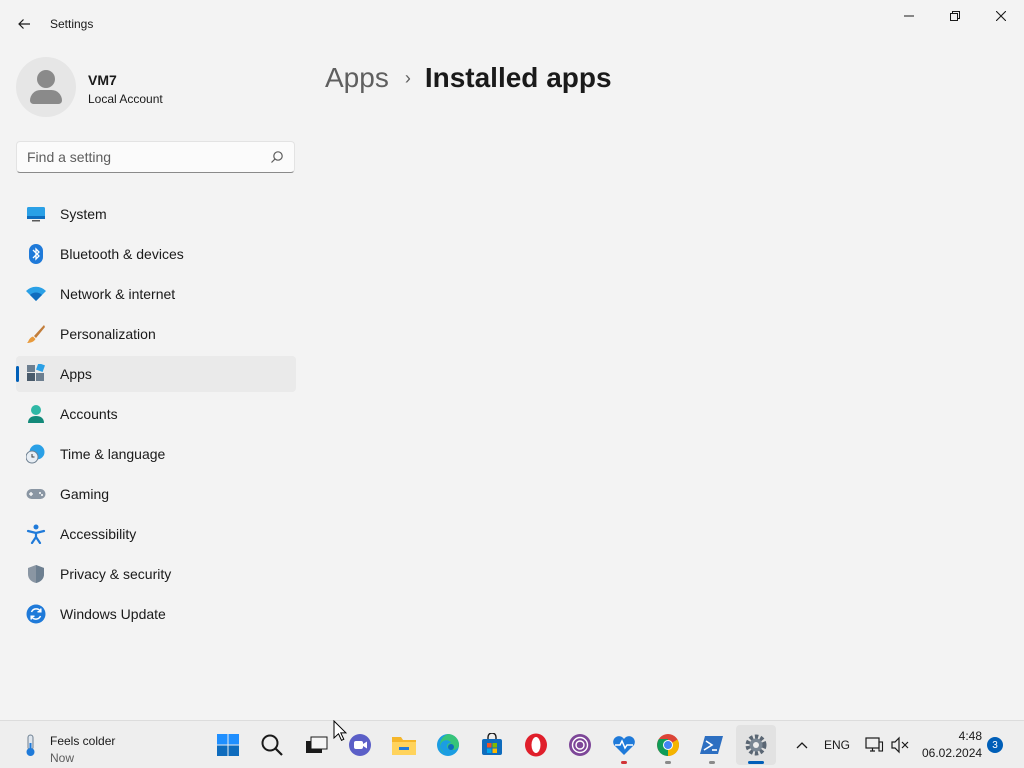 The image size is (1024, 768). I want to click on input-language: ENG, so click(837, 745).